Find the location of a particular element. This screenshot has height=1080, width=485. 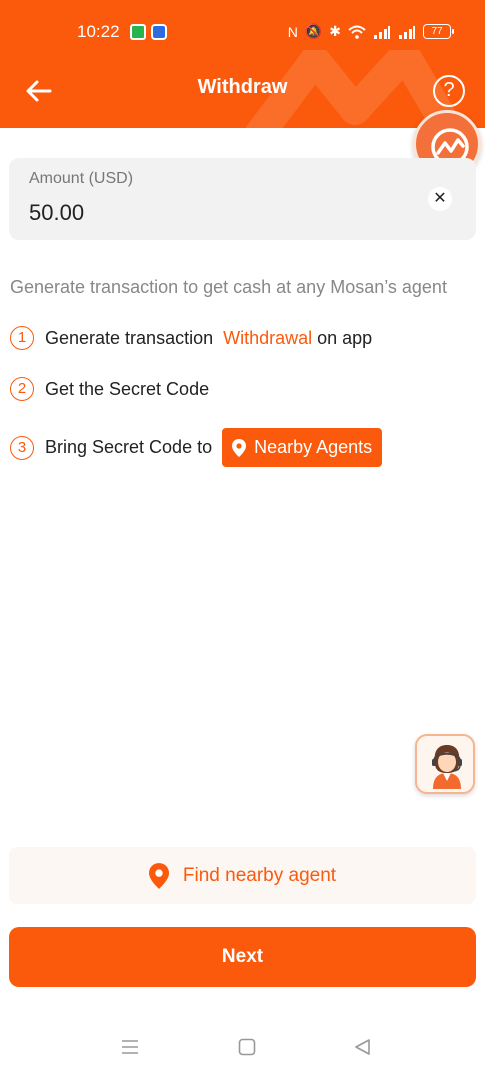

step-highlight: Withdrawal is located at coordinates (268, 337).